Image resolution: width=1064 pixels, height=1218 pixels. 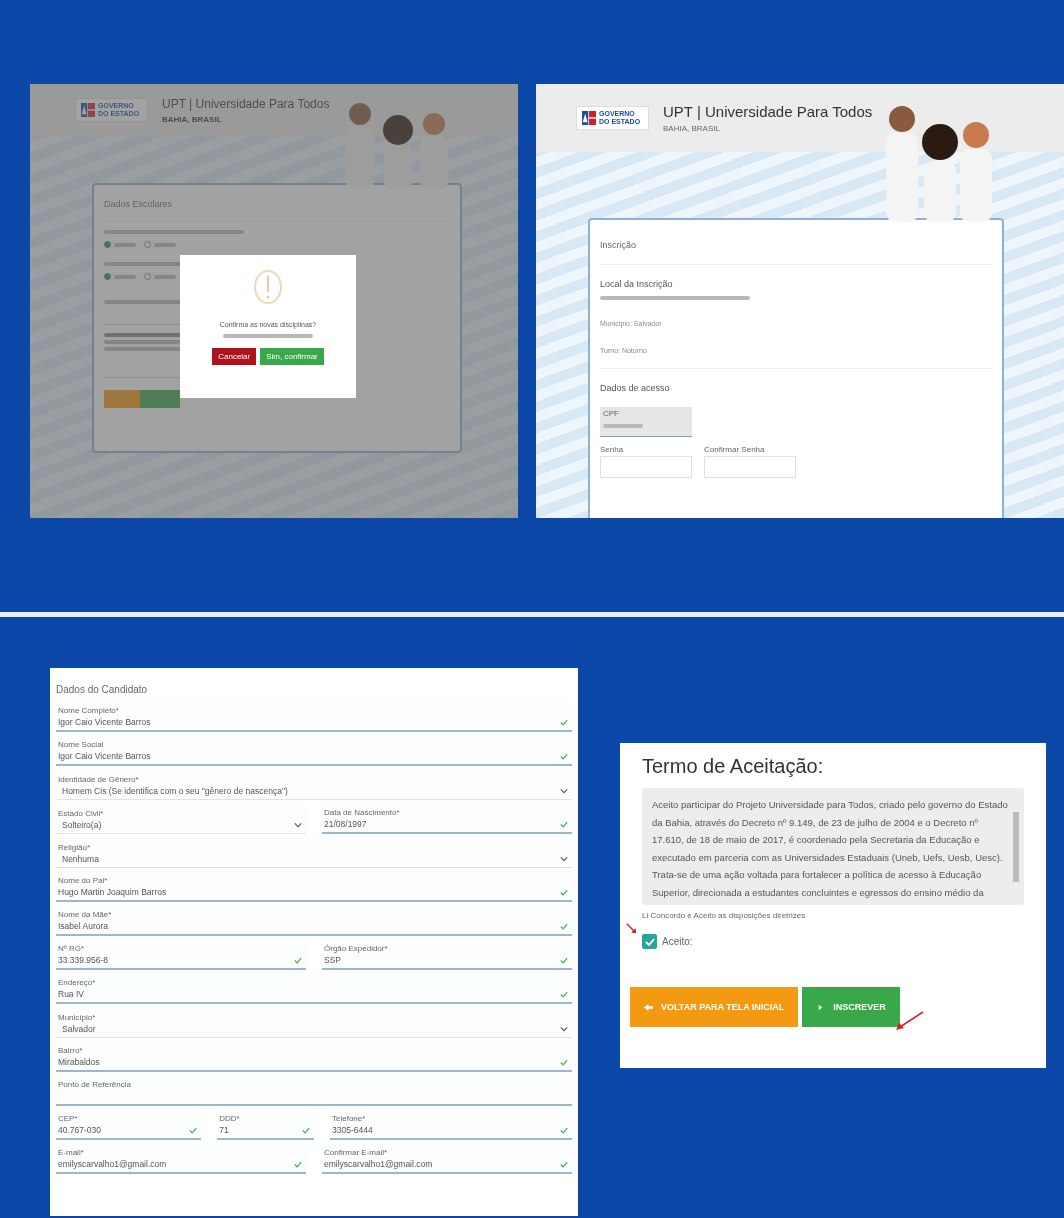 What do you see at coordinates (265, 1124) in the screenshot?
I see `text-field: DDD* 71` at bounding box center [265, 1124].